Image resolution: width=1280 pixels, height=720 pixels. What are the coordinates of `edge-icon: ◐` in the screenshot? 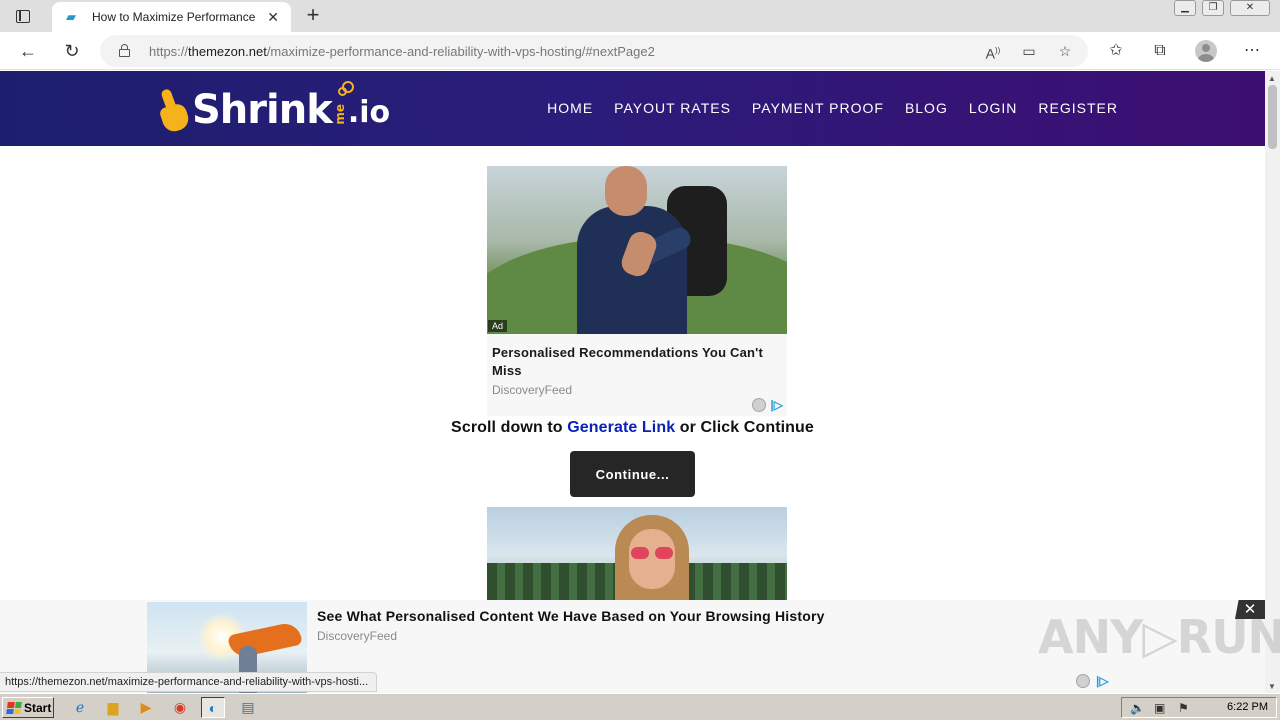 It's located at (213, 707).